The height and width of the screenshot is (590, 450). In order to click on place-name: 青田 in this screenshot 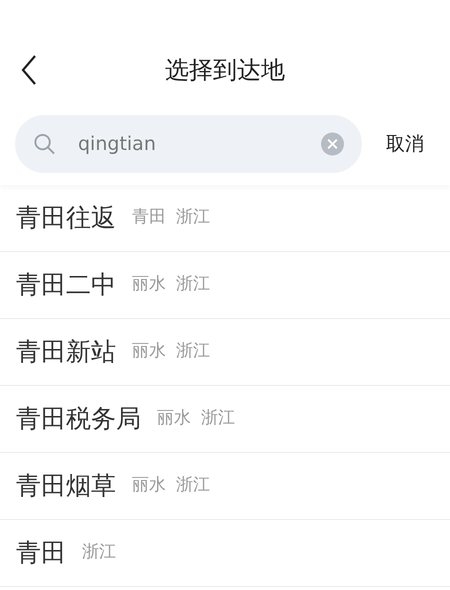, I will do `click(41, 553)`.